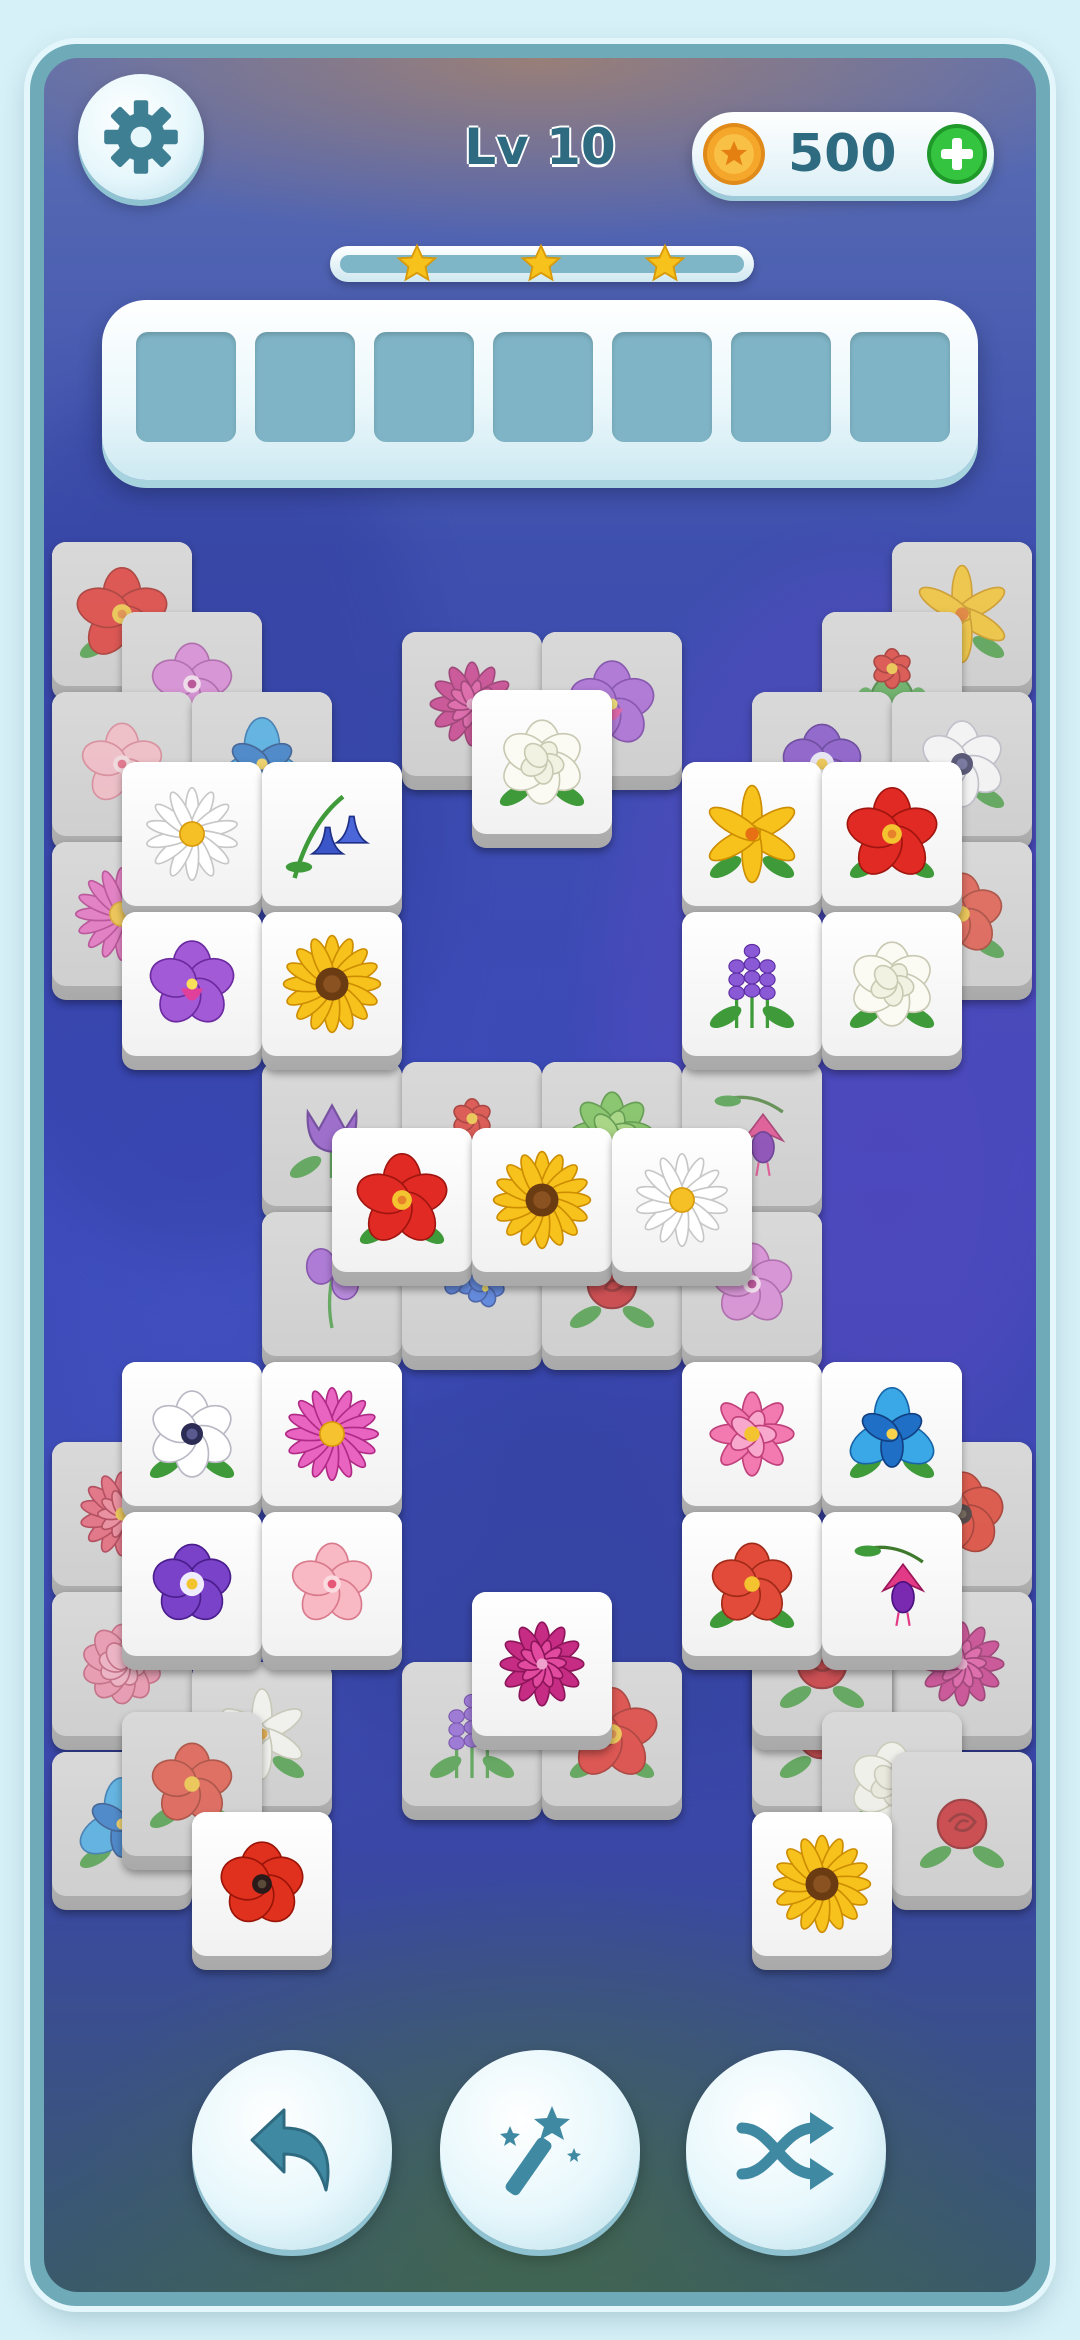  I want to click on flower-tile-pink-cherry-blossom, so click(332, 1591).